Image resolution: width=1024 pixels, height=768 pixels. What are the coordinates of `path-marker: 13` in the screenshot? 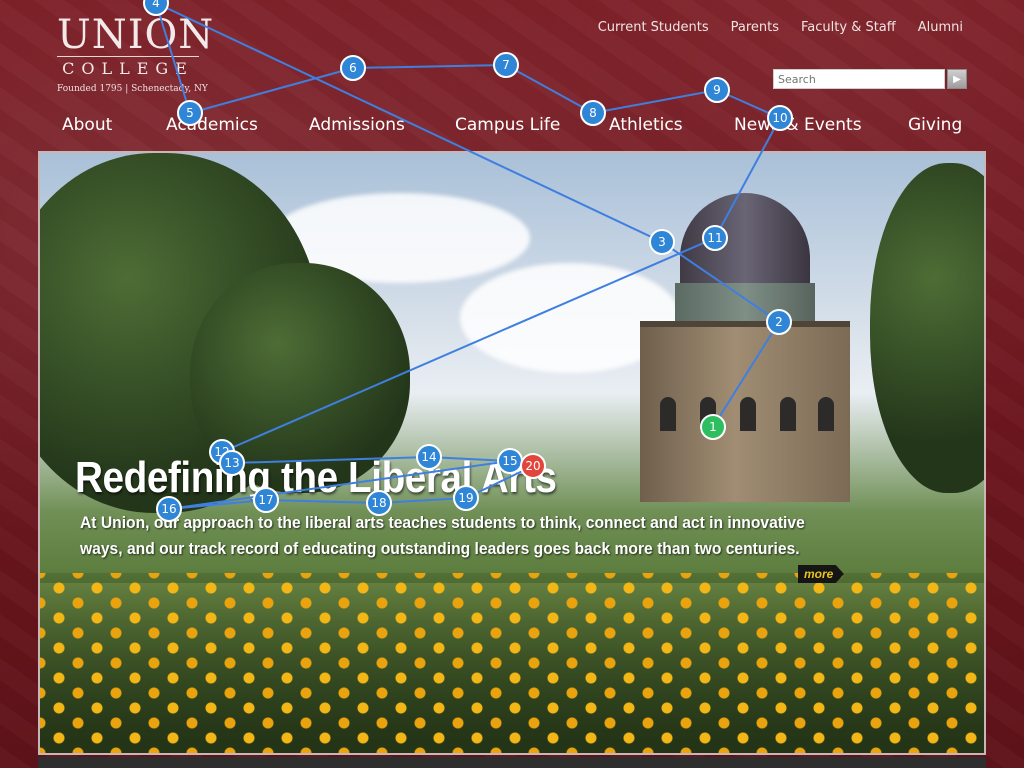 It's located at (232, 463).